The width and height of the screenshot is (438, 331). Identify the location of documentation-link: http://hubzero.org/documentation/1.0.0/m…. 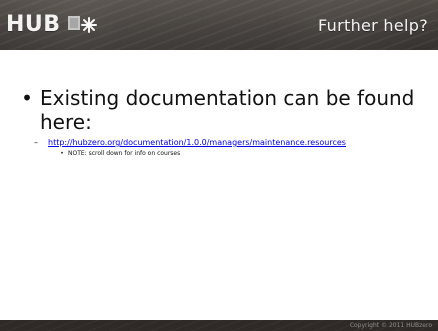
(197, 142).